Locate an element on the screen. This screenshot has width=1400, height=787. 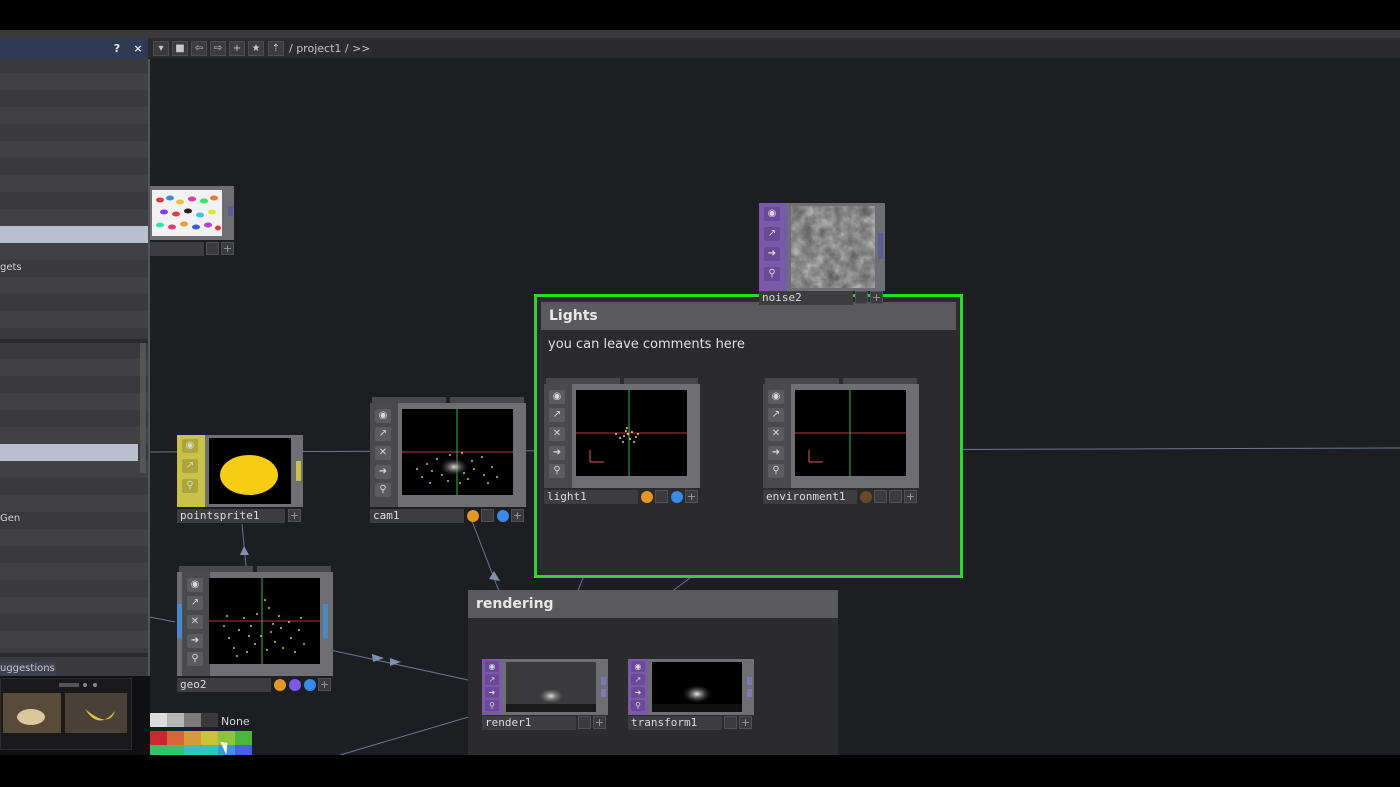
back-arrow-icon: ⇦ is located at coordinates (199, 48).